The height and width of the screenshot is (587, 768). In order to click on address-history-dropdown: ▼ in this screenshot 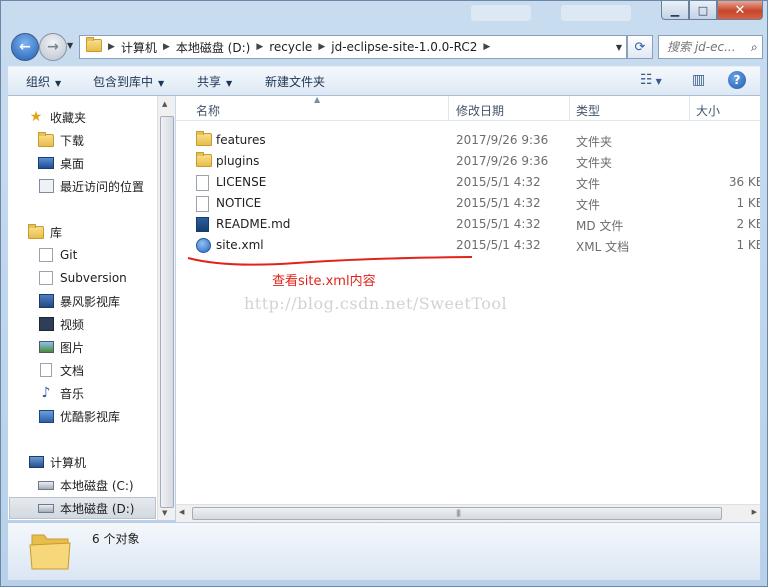, I will do `click(619, 47)`.